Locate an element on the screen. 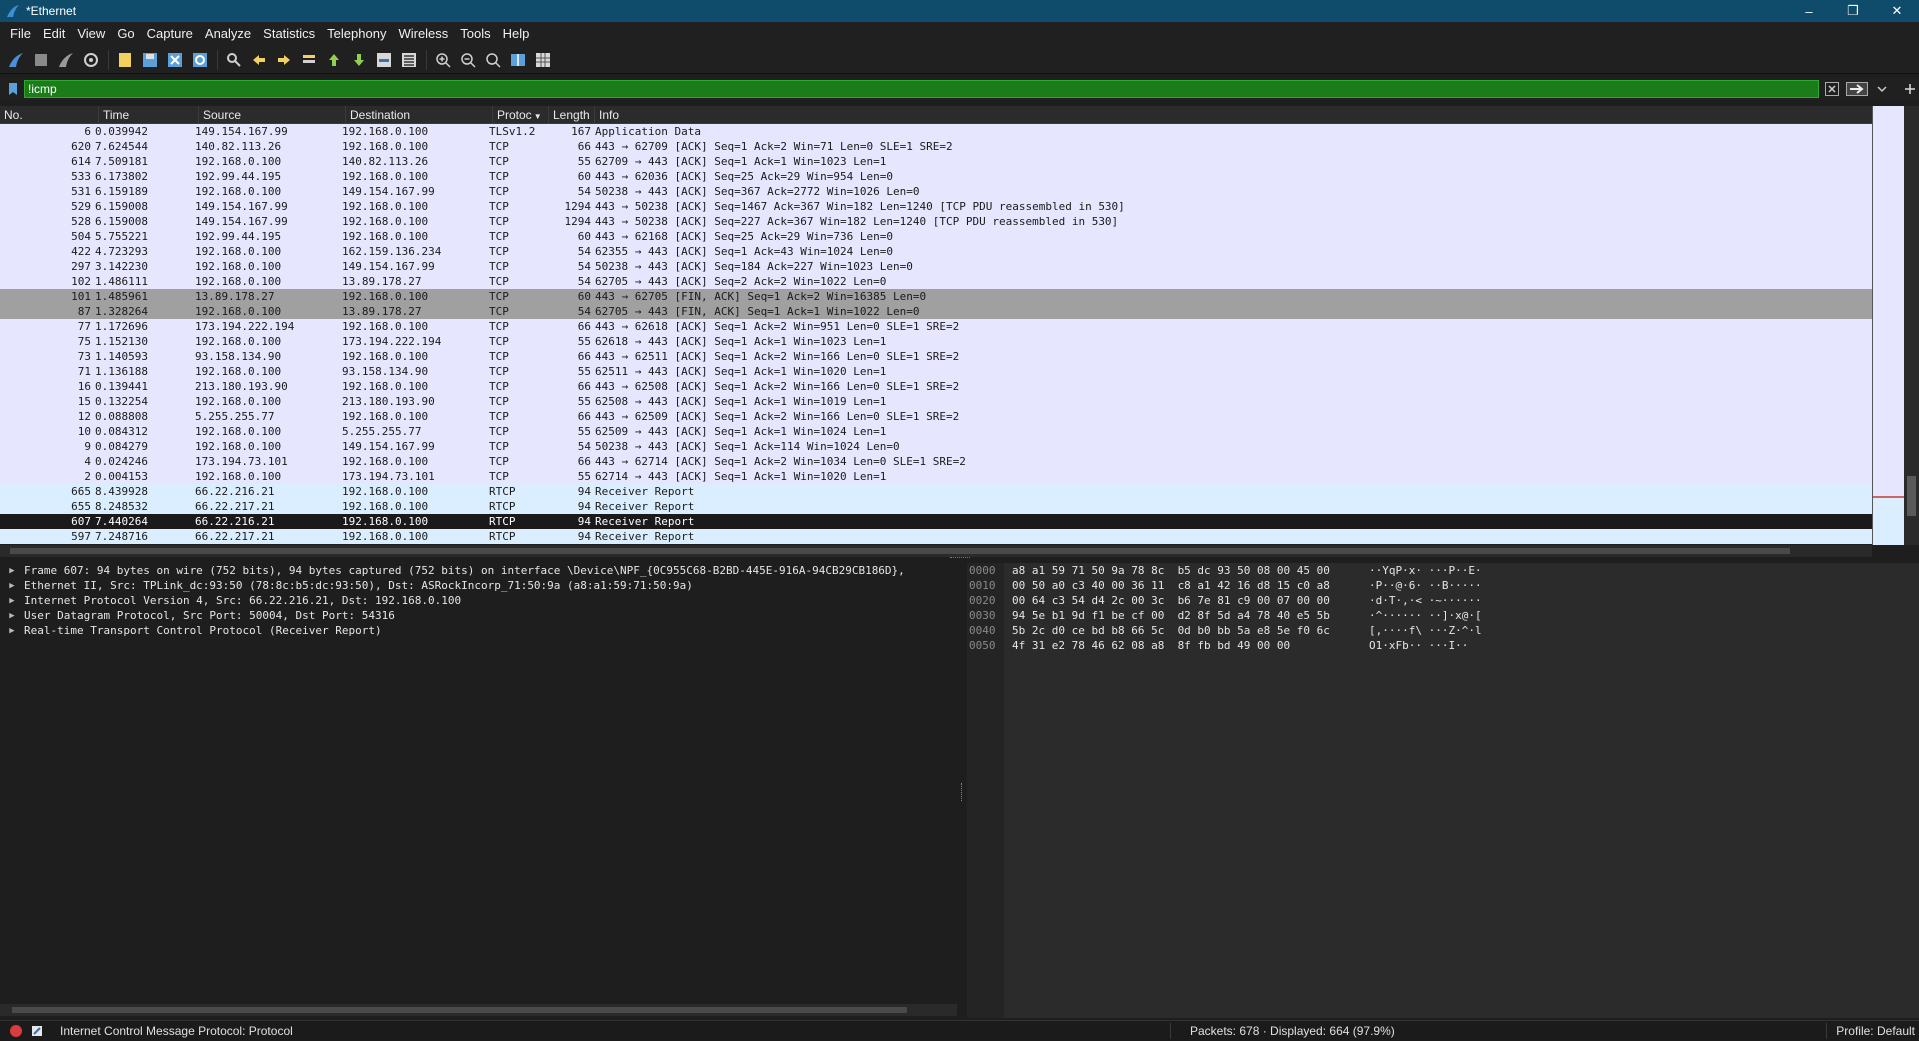 The height and width of the screenshot is (1041, 1919). details-hscrollbar is located at coordinates (478, 1010).